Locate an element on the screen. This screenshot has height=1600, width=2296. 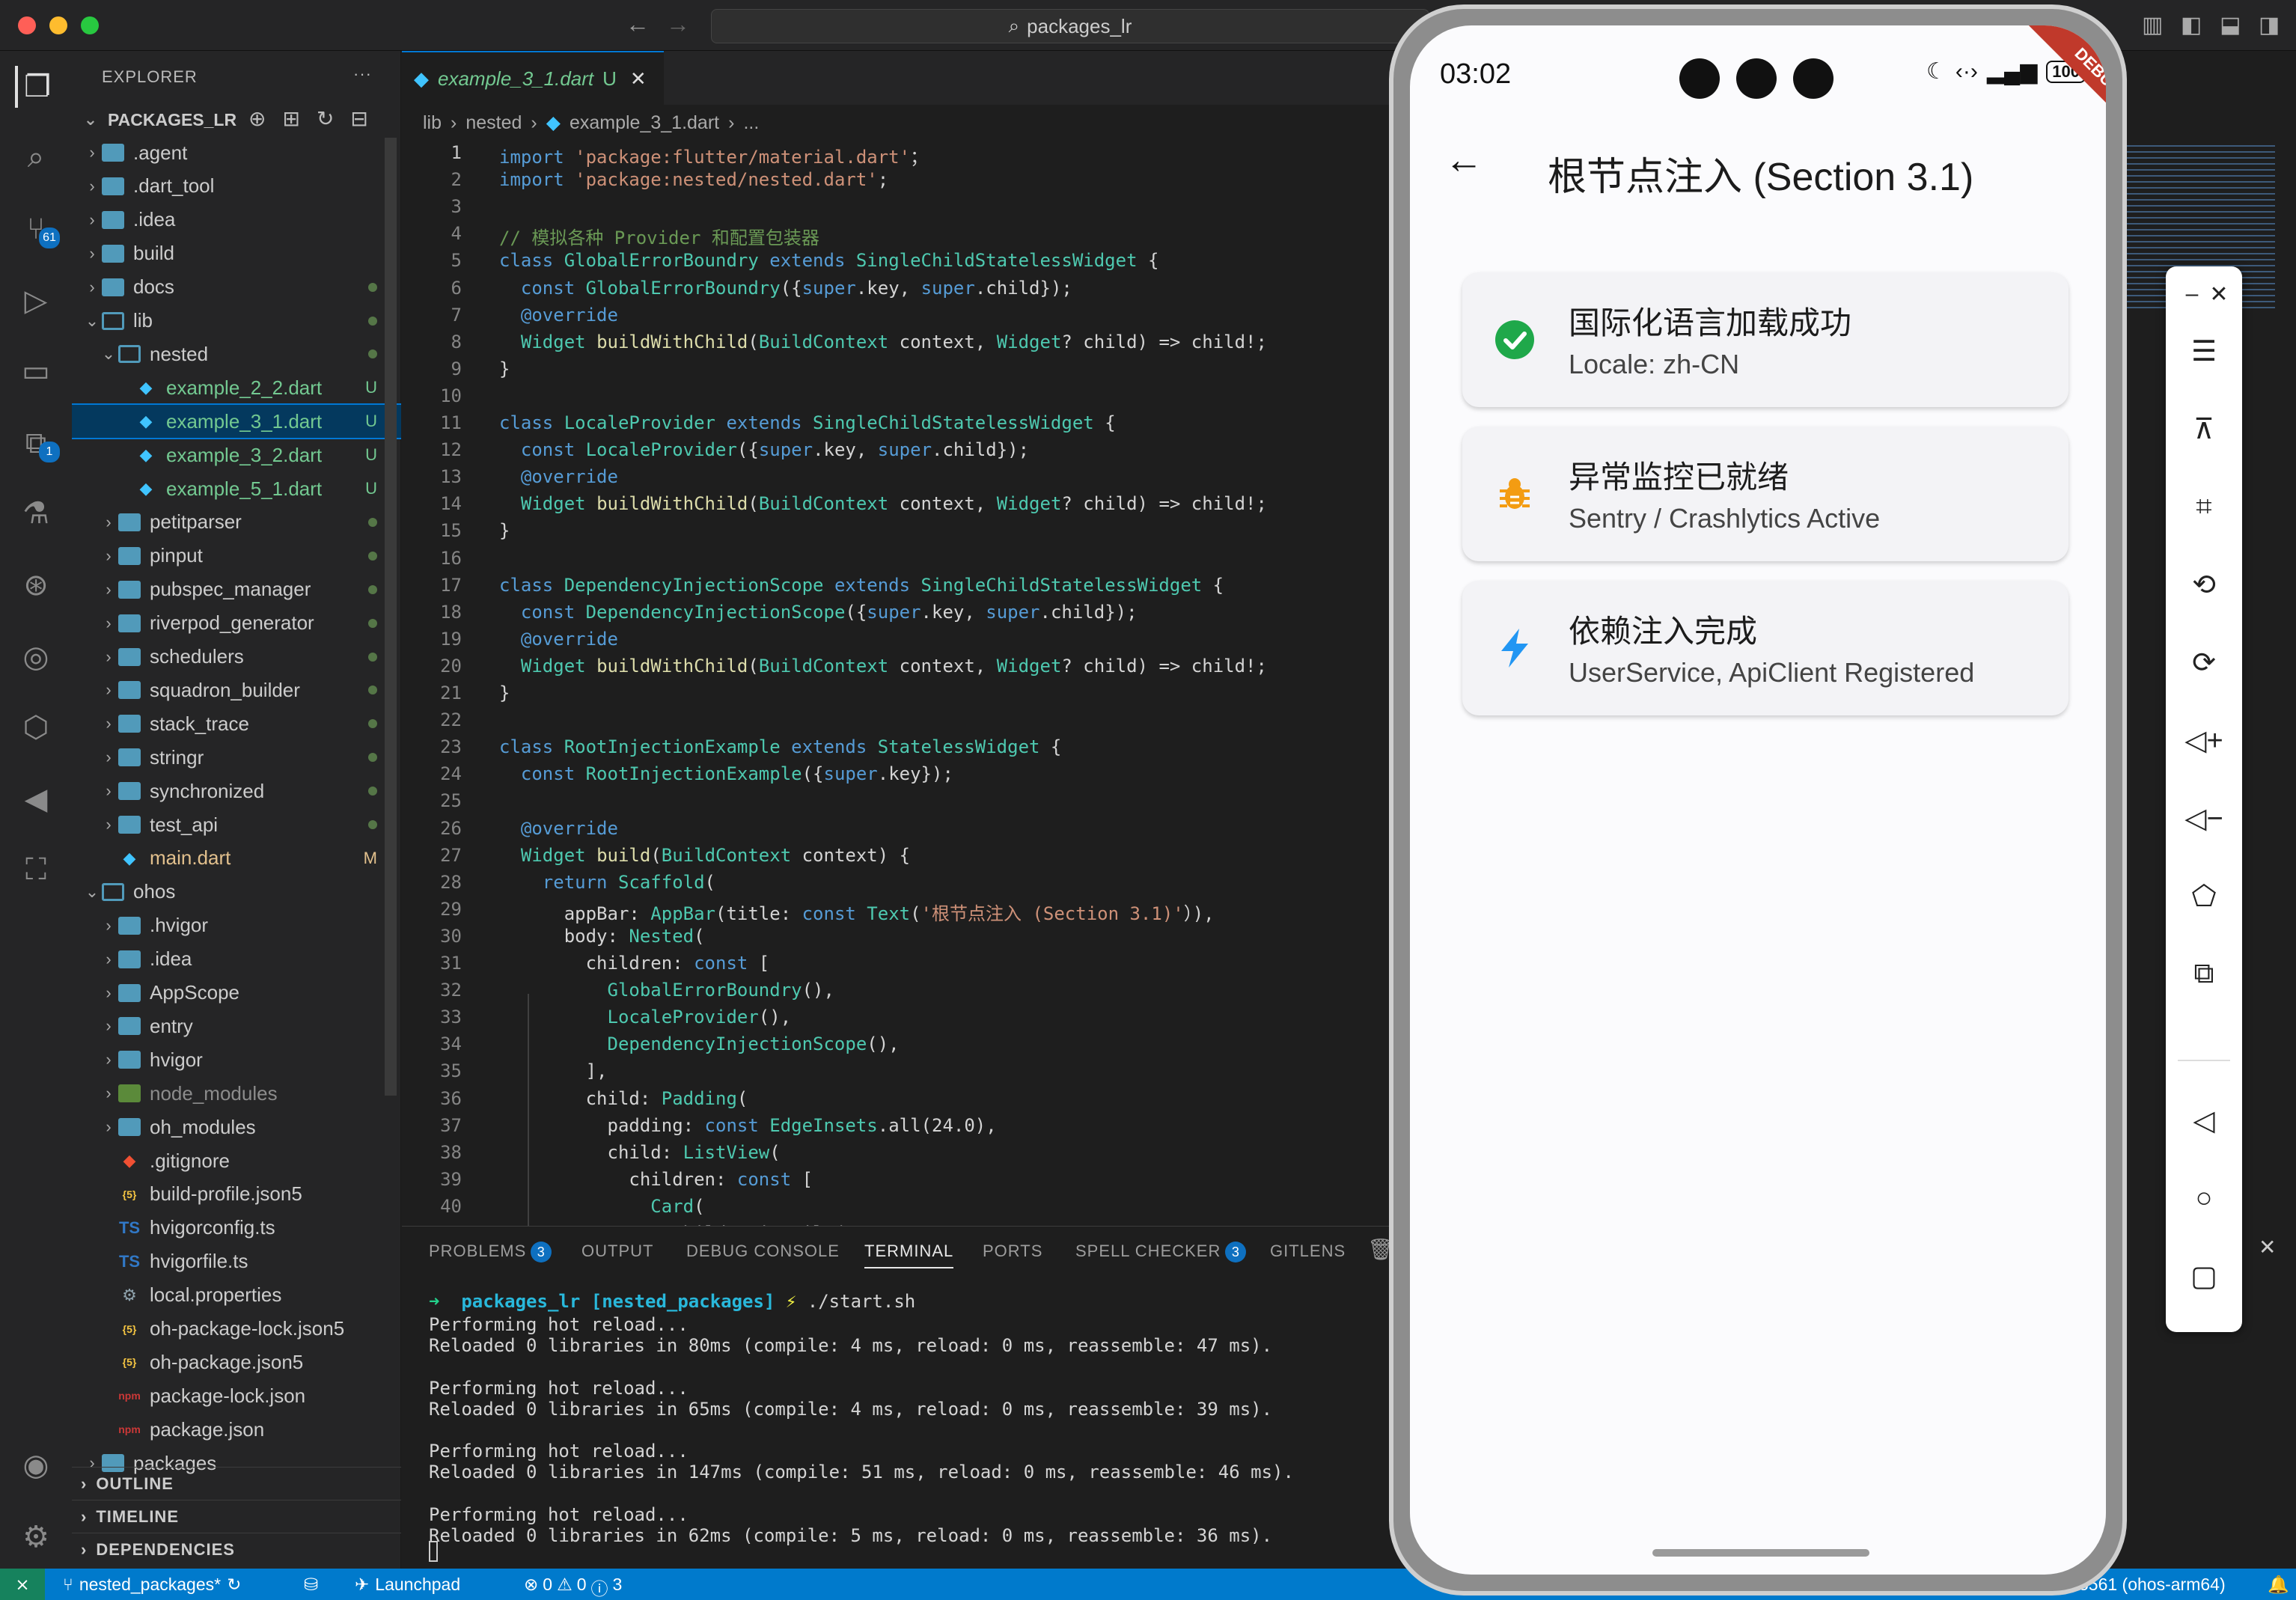
tree-item: › petitparser is located at coordinates (236, 522).